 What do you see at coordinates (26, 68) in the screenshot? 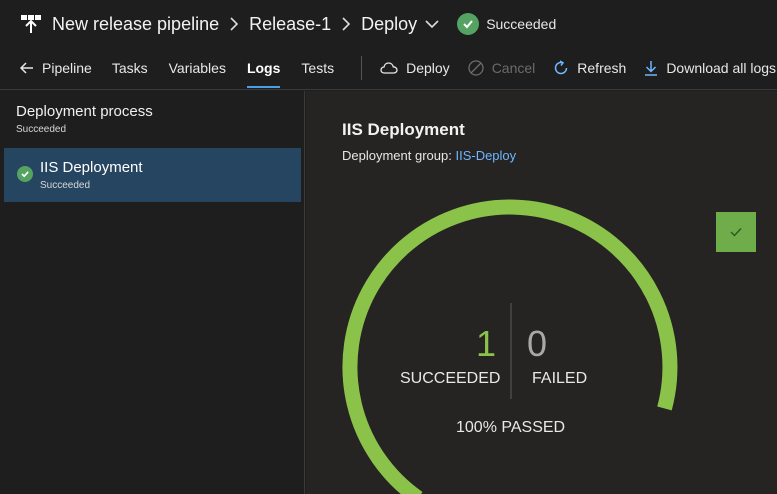
I see `arrow-left-icon` at bounding box center [26, 68].